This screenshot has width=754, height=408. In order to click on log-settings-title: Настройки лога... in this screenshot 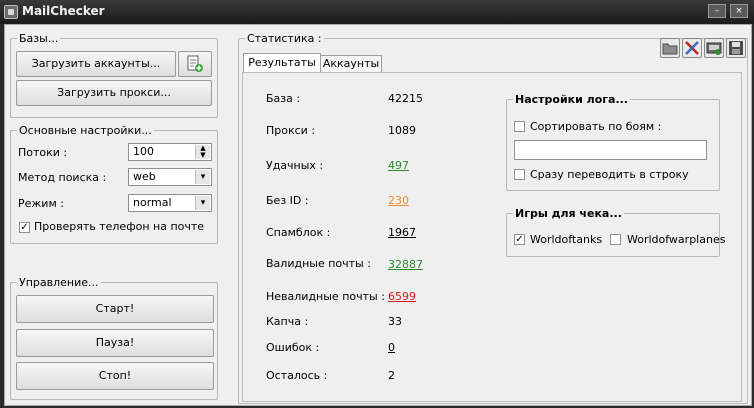, I will do `click(571, 99)`.